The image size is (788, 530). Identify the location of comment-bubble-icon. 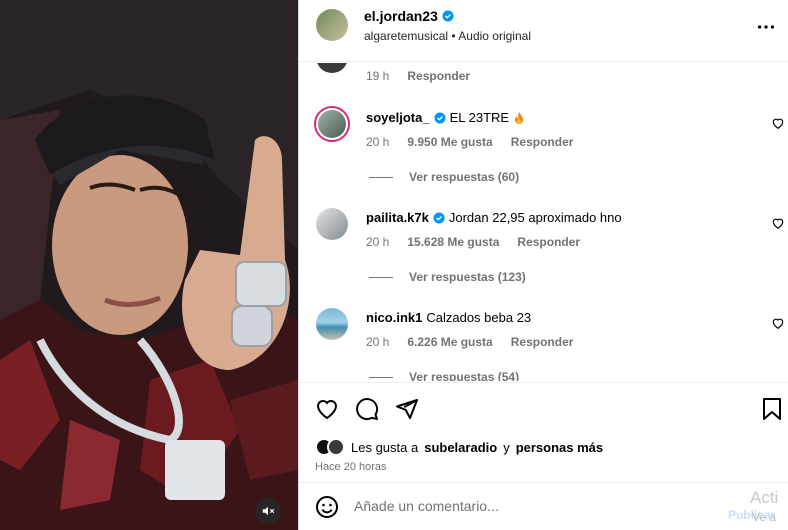
(367, 409).